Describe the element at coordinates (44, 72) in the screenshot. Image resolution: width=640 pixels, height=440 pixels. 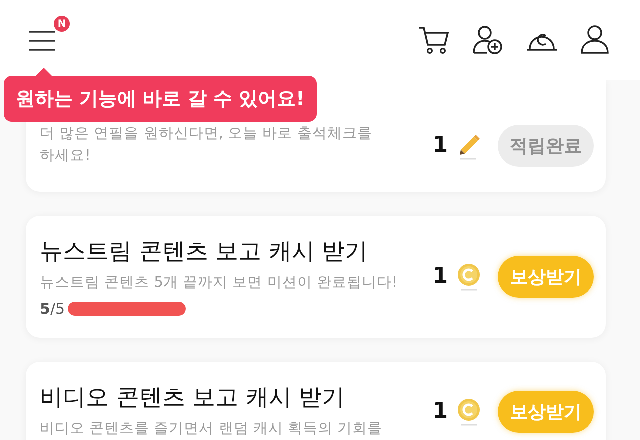
I see `tooltip-pointer` at that location.